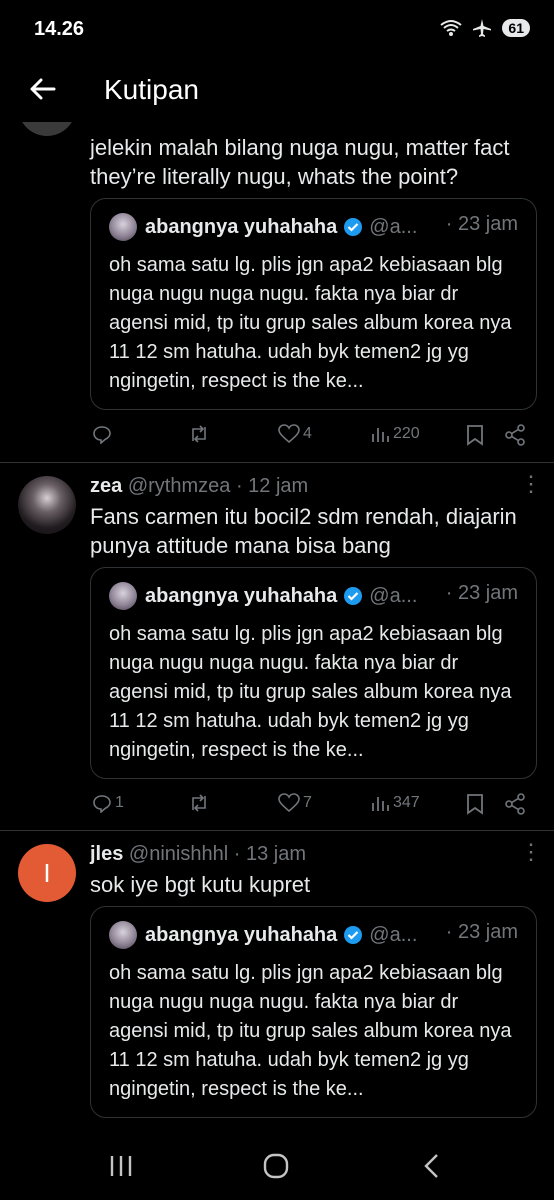 The width and height of the screenshot is (554, 1200). What do you see at coordinates (121, 1166) in the screenshot?
I see `recent-apps-icon` at bounding box center [121, 1166].